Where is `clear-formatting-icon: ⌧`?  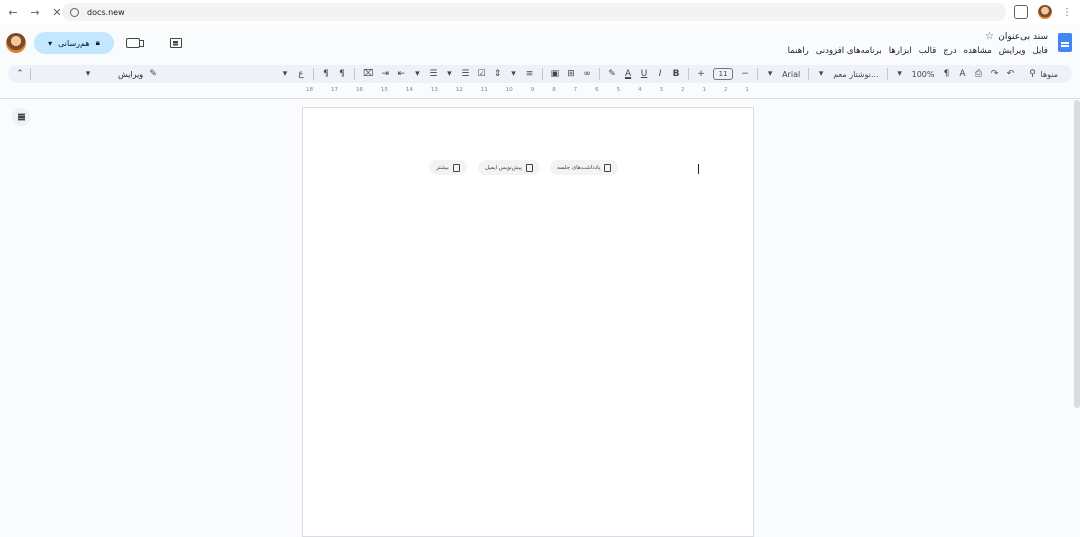 clear-formatting-icon: ⌧ is located at coordinates (368, 74).